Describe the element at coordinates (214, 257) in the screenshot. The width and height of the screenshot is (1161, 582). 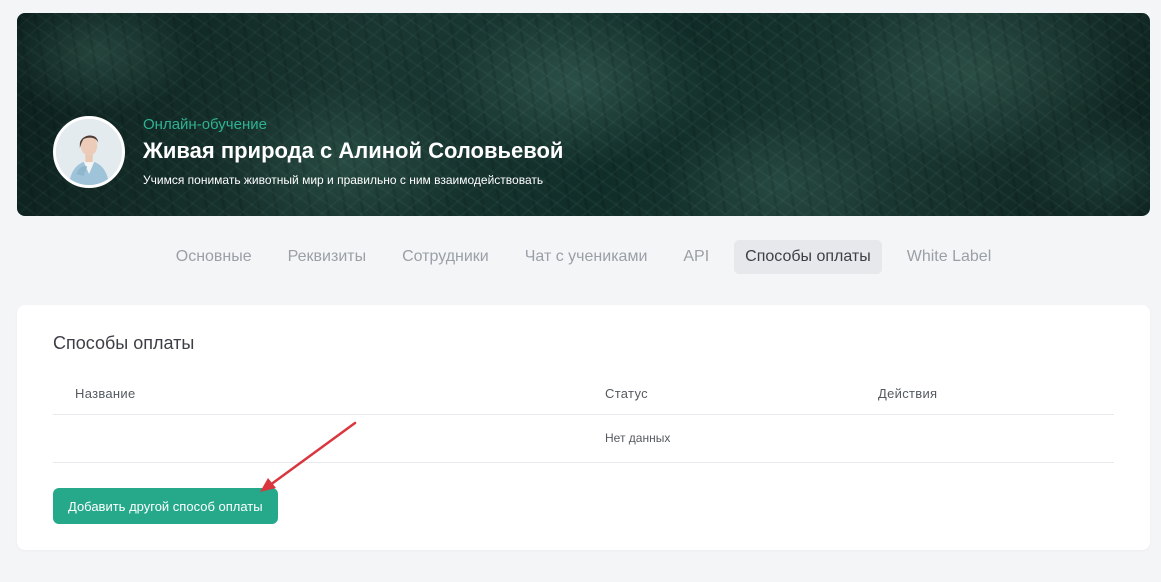
I see `tab-main: Основные` at that location.